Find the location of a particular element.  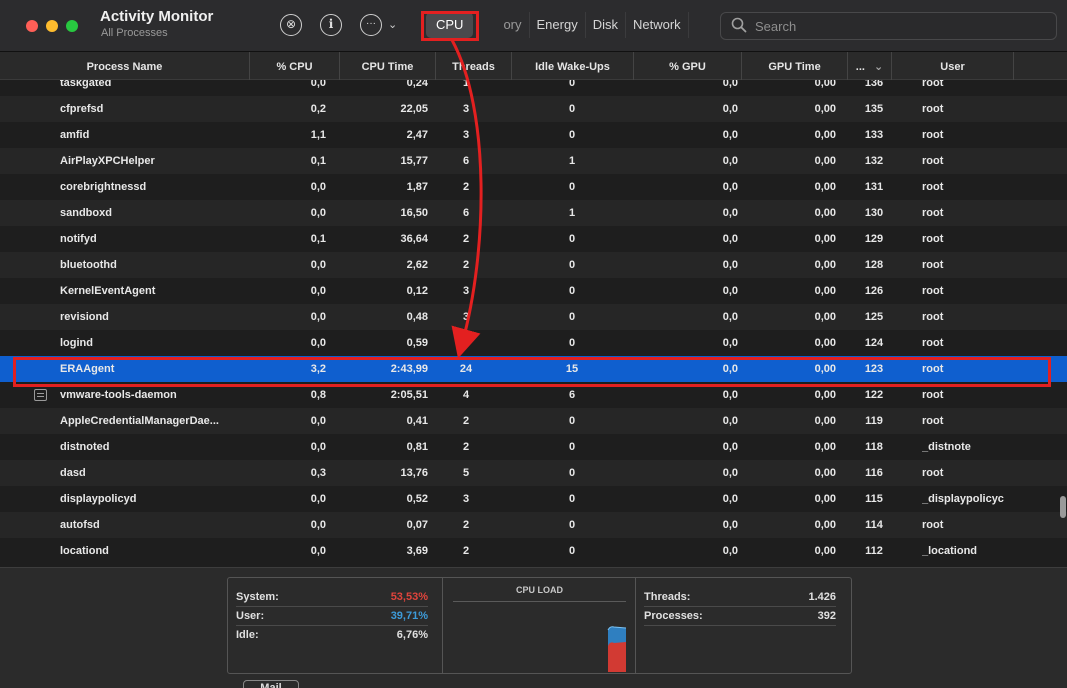

tab-energy: Energy is located at coordinates (558, 25).